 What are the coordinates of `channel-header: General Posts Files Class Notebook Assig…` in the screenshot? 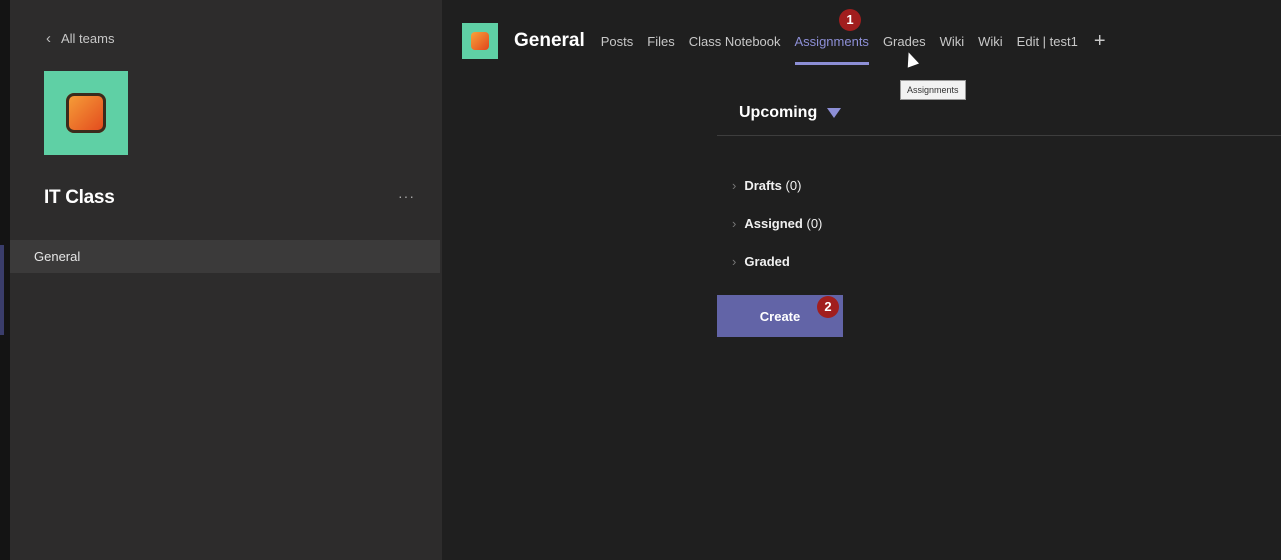 It's located at (784, 44).